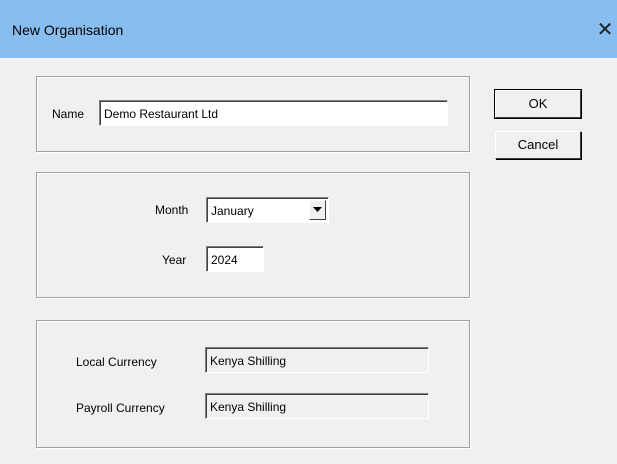 The image size is (617, 464). Describe the element at coordinates (538, 145) in the screenshot. I see `cancel-button: Cancel` at that location.